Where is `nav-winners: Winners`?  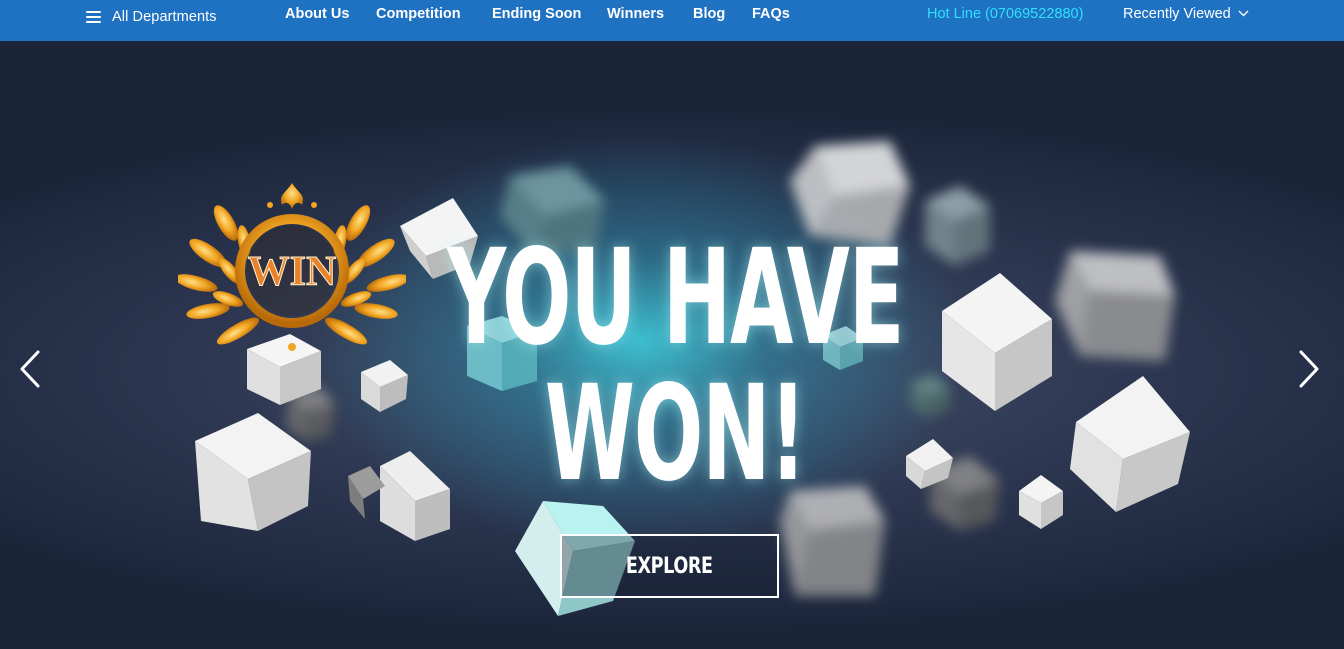 nav-winners: Winners is located at coordinates (635, 15).